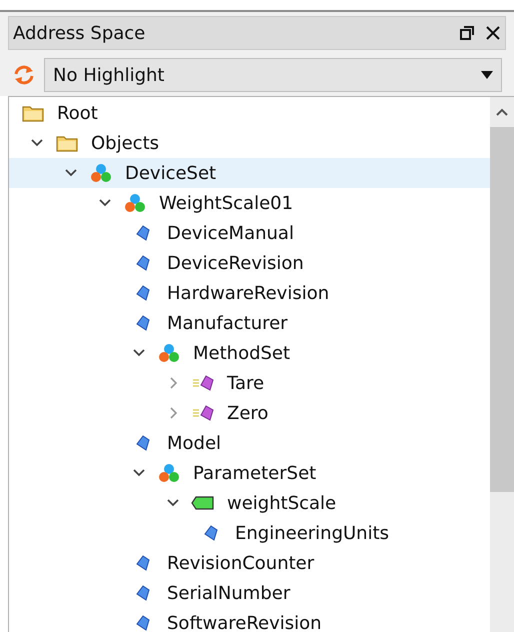  I want to click on tree-item: Tare, so click(249, 383).